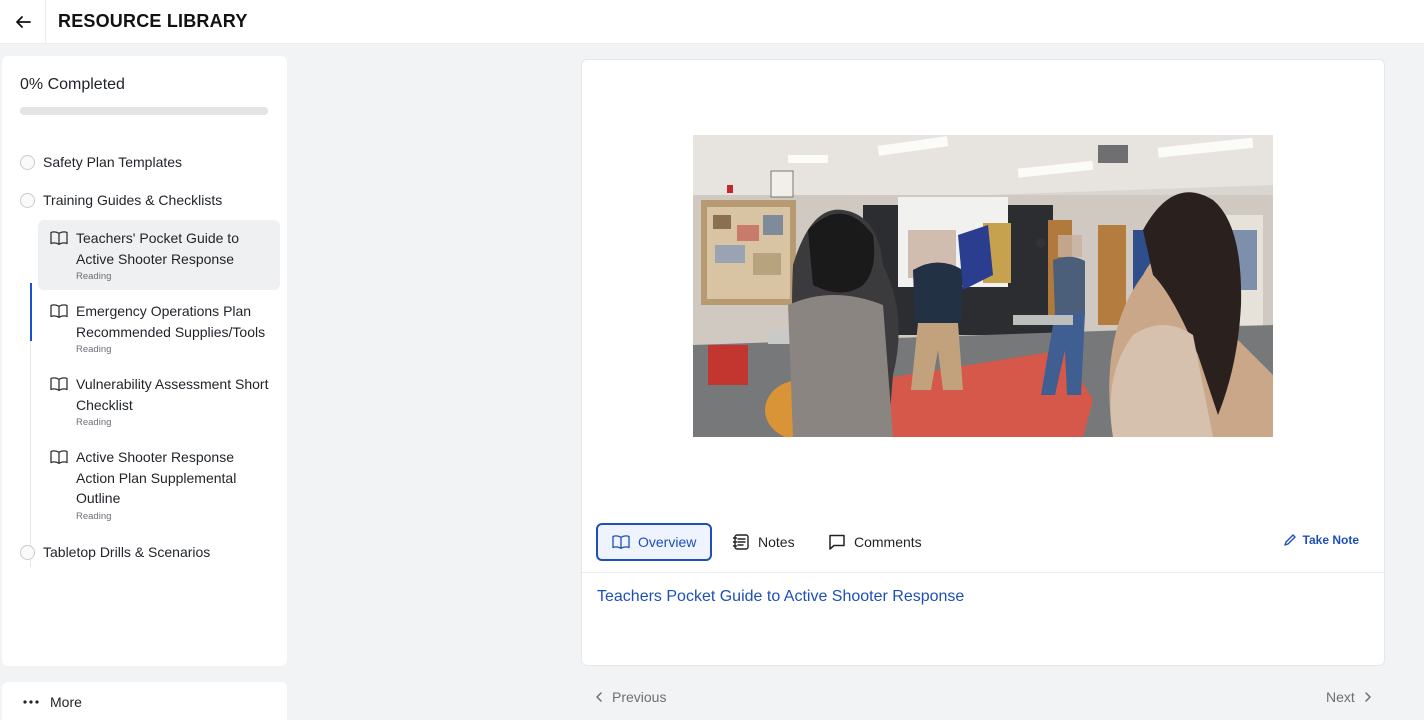  Describe the element at coordinates (741, 542) in the screenshot. I see `notes-icon` at that location.